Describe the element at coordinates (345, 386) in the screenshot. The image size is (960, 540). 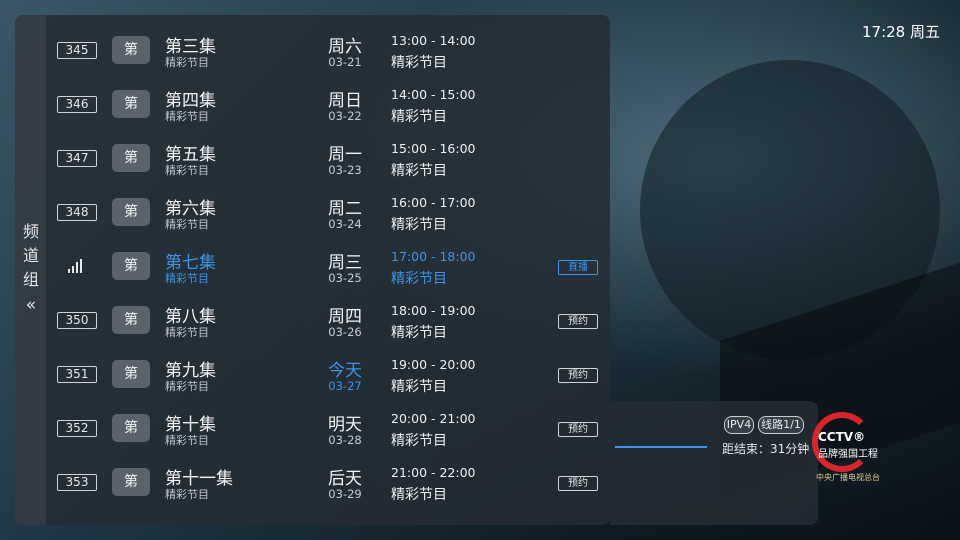
I see `date-label: 03-27` at that location.